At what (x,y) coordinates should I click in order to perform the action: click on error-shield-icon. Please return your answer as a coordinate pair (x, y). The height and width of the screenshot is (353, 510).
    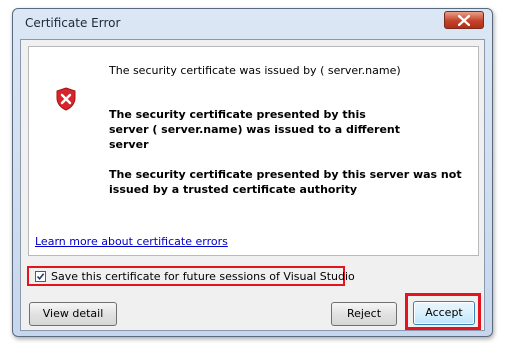
    Looking at the image, I should click on (66, 99).